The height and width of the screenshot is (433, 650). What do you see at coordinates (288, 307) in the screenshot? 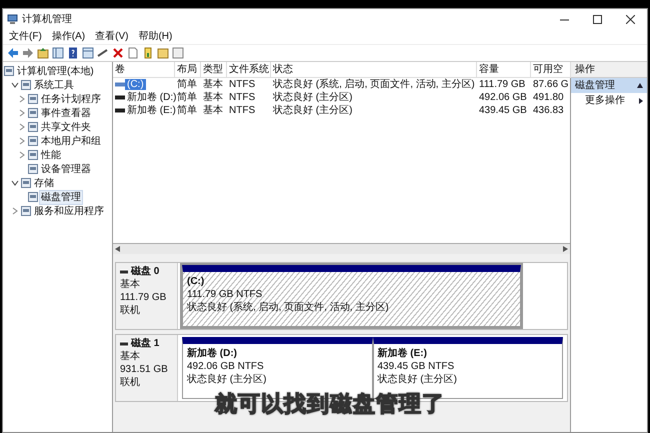
I see `partition-status: 状态良好 (系统, 启动, 页面文件, 活动, 主分区)` at bounding box center [288, 307].